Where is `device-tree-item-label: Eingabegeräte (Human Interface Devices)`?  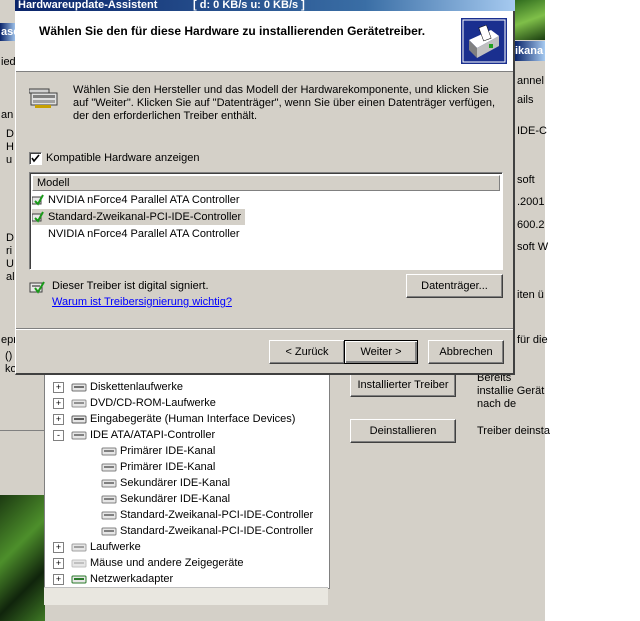 device-tree-item-label: Eingabegeräte (Human Interface Devices) is located at coordinates (193, 419).